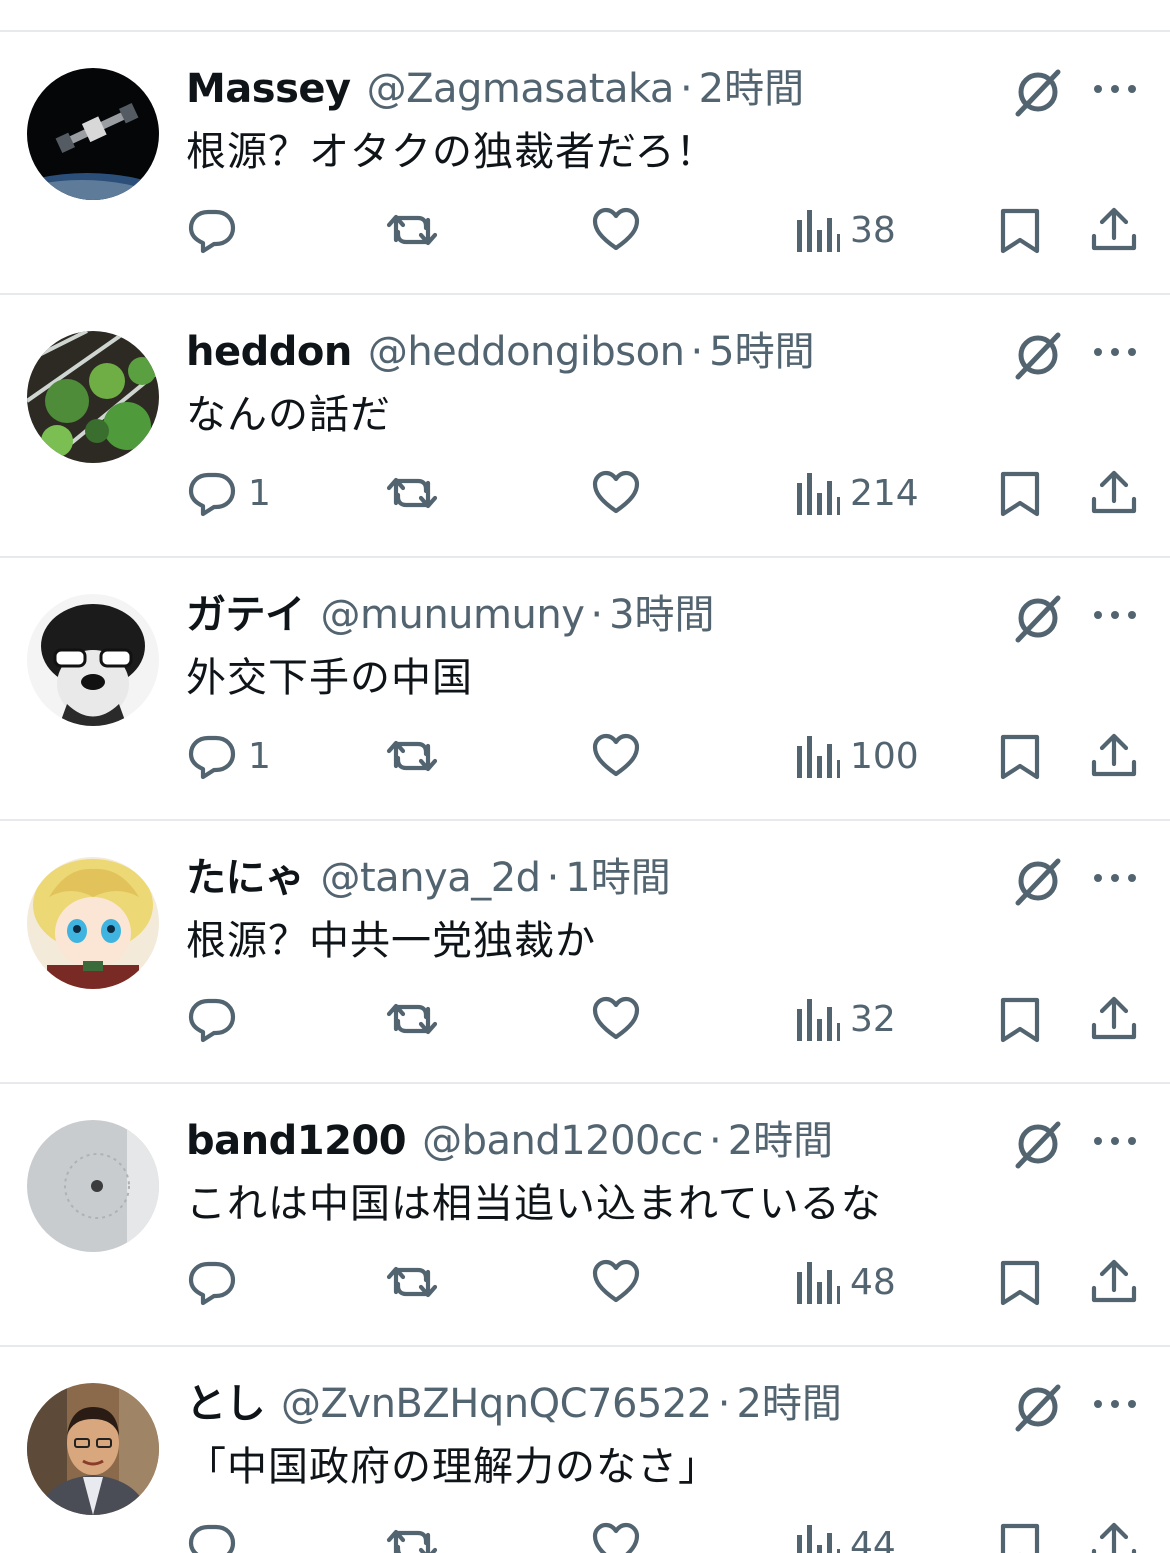  What do you see at coordinates (845, 1282) in the screenshot?
I see `views-button: 48` at bounding box center [845, 1282].